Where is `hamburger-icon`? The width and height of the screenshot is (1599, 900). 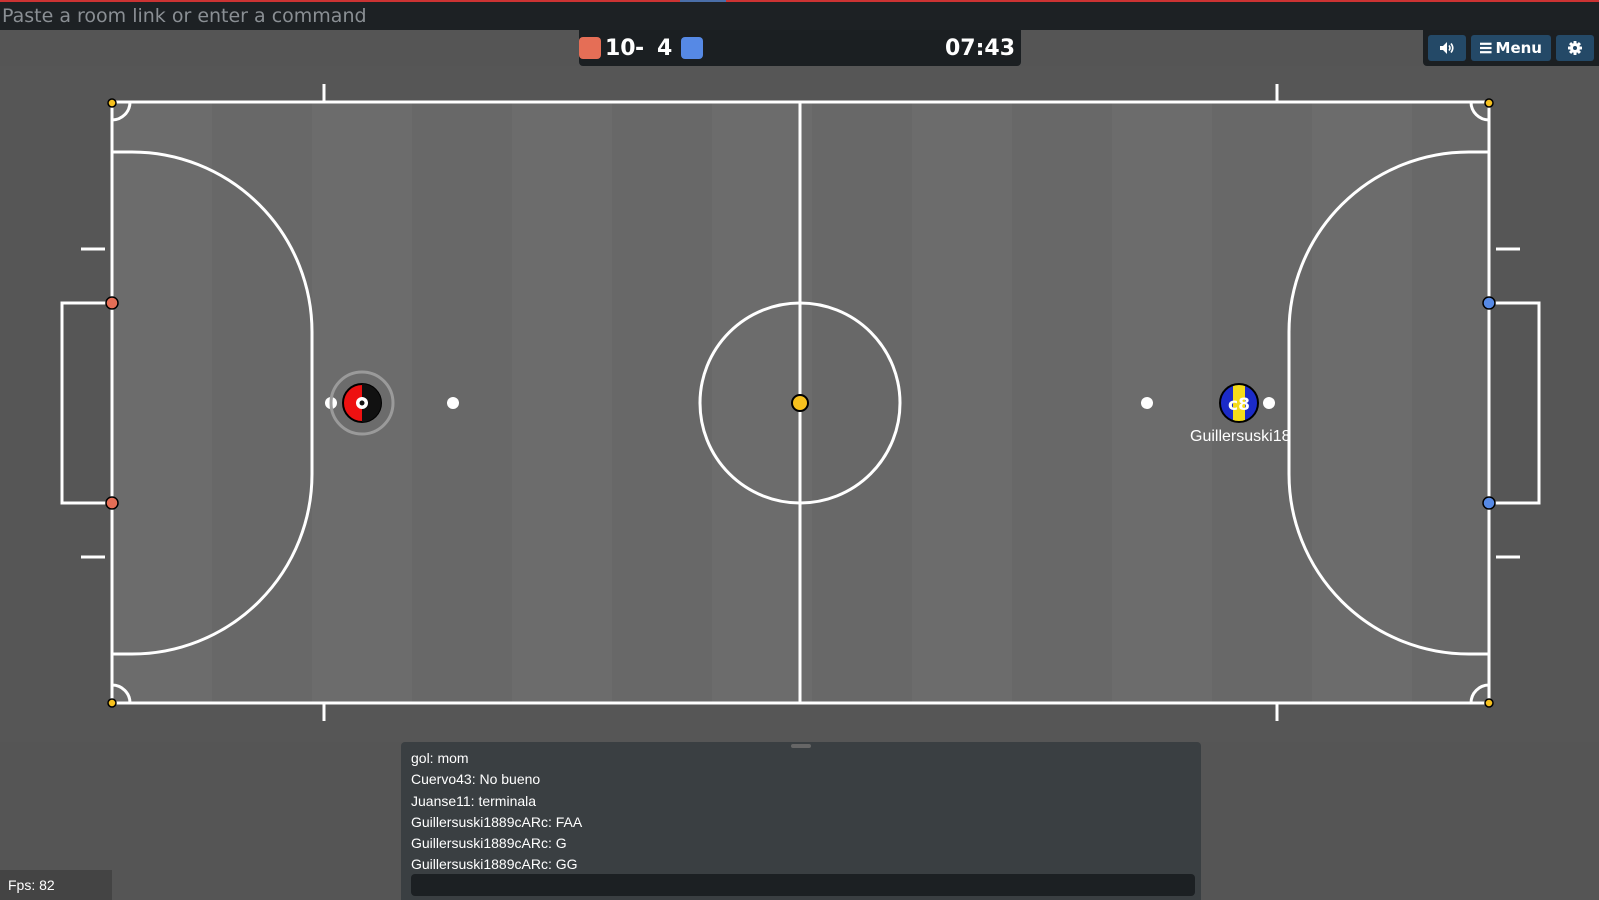
hamburger-icon is located at coordinates (1486, 48).